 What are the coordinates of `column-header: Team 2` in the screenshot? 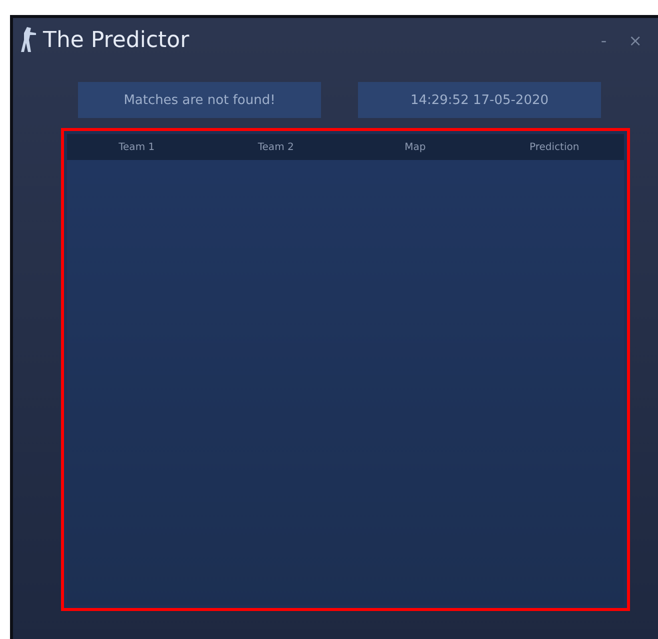 It's located at (276, 147).